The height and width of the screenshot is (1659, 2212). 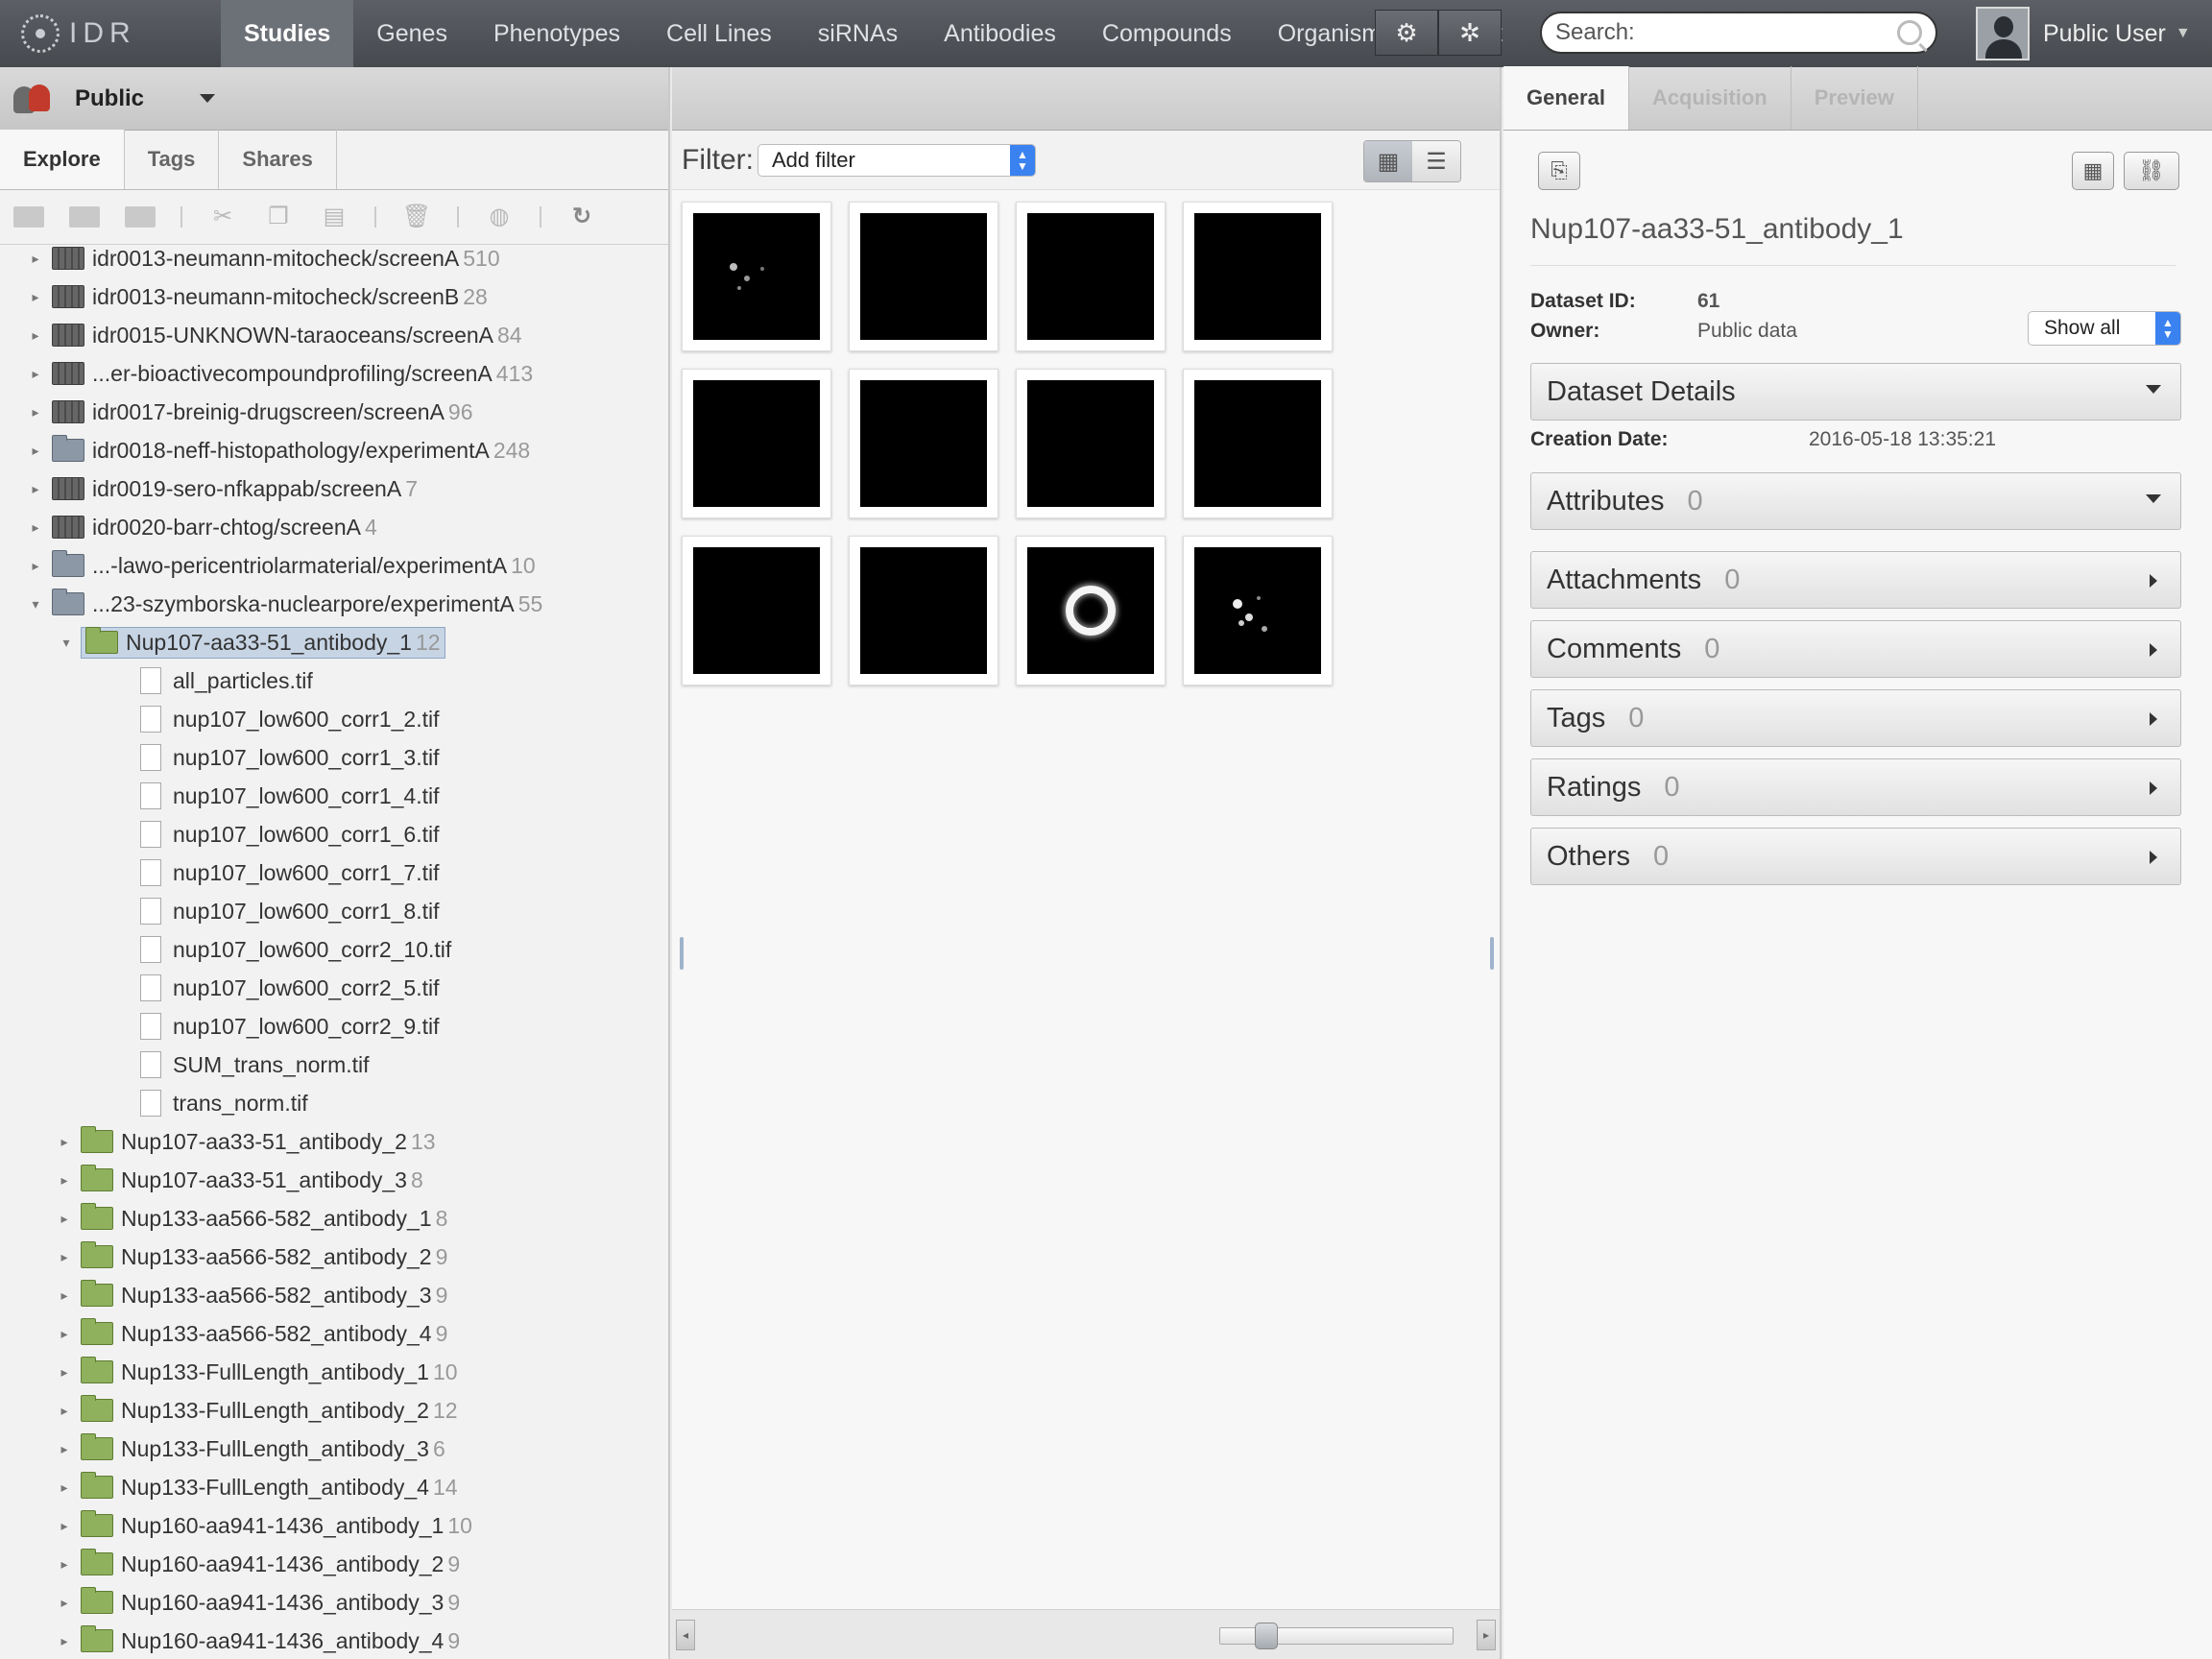 I want to click on globe-icon: ◍, so click(x=500, y=216).